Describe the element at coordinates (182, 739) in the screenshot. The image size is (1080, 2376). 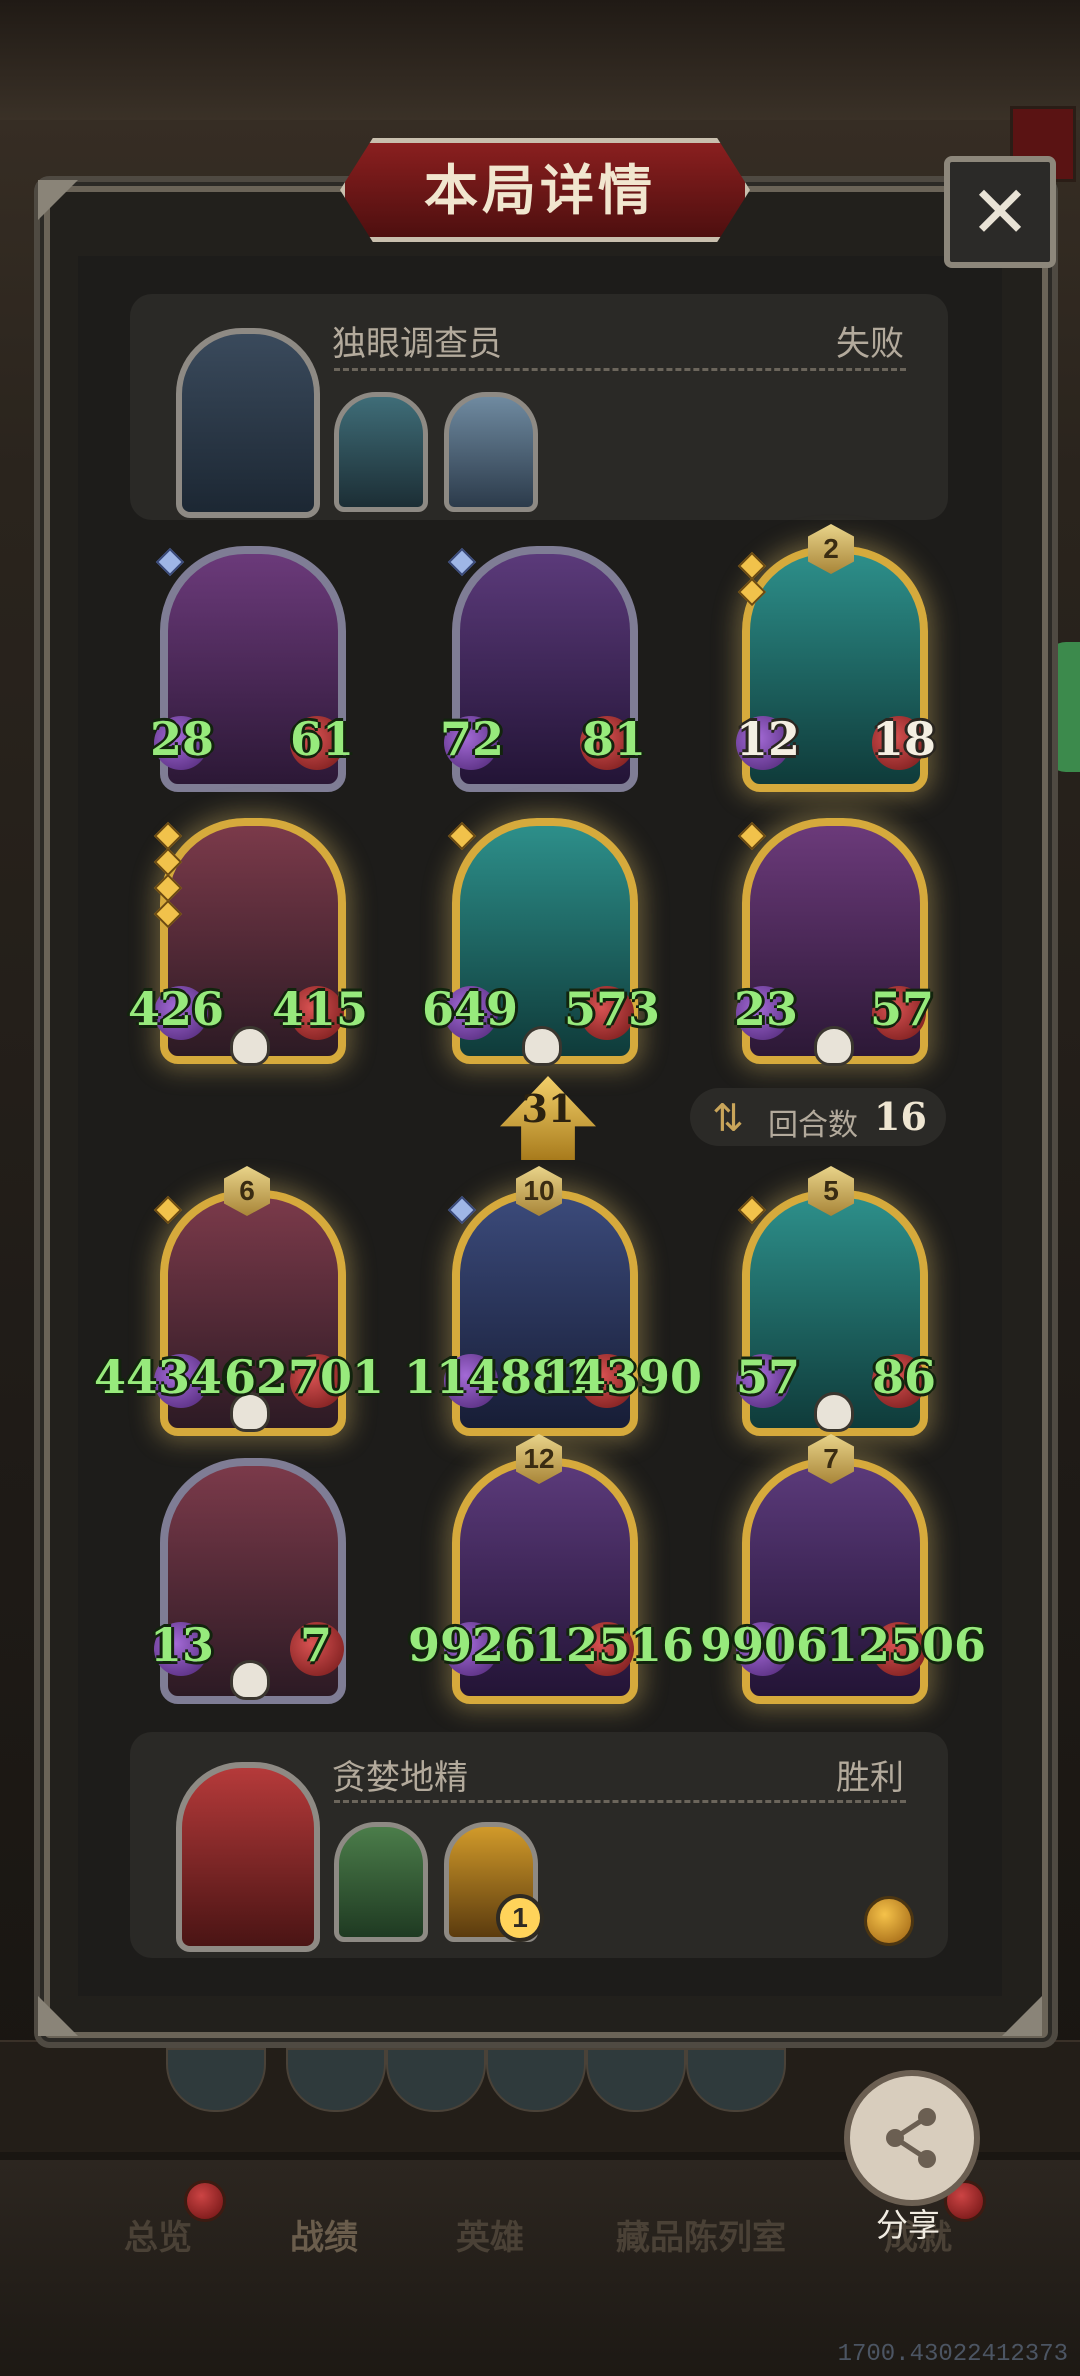
I see `attack-value: 28` at that location.